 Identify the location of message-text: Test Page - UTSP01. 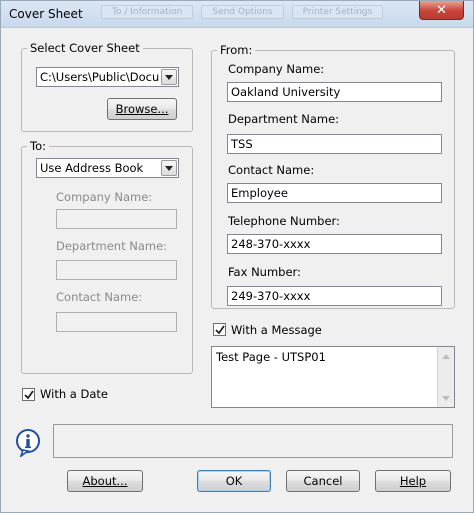
(271, 357).